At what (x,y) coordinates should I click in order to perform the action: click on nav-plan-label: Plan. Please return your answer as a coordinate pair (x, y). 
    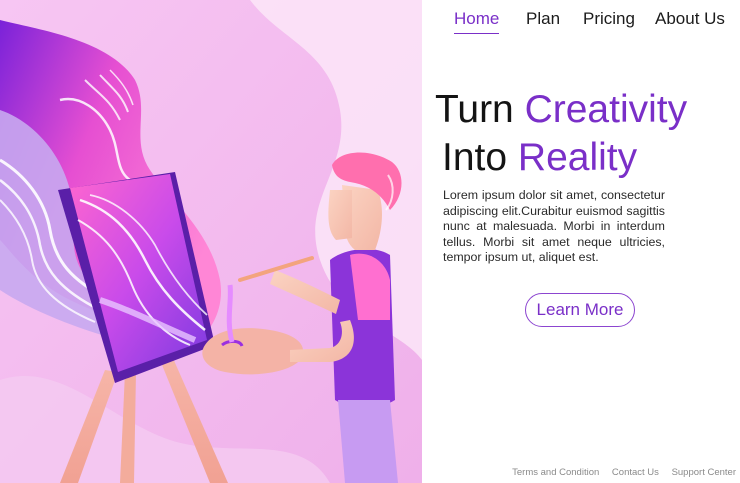
    Looking at the image, I should click on (543, 18).